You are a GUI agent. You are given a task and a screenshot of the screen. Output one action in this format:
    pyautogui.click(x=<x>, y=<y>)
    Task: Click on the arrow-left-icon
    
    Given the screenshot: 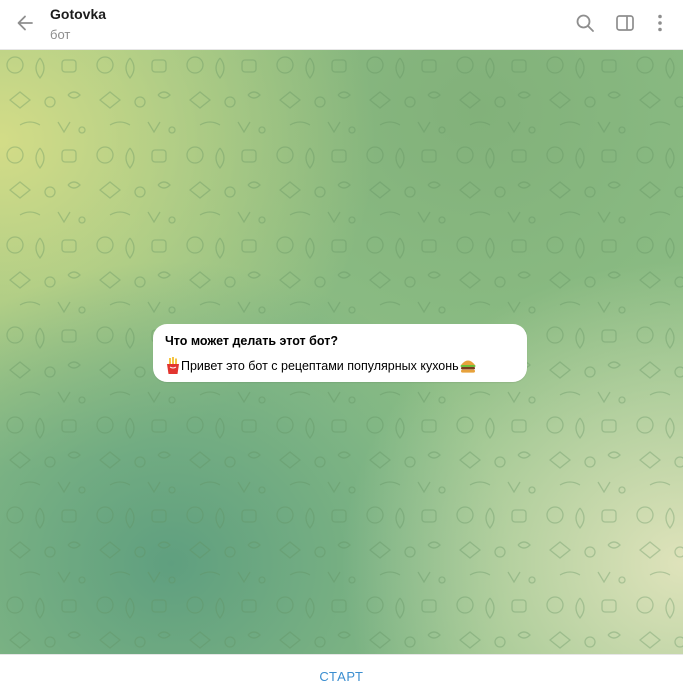 What is the action you would take?
    pyautogui.click(x=25, y=23)
    